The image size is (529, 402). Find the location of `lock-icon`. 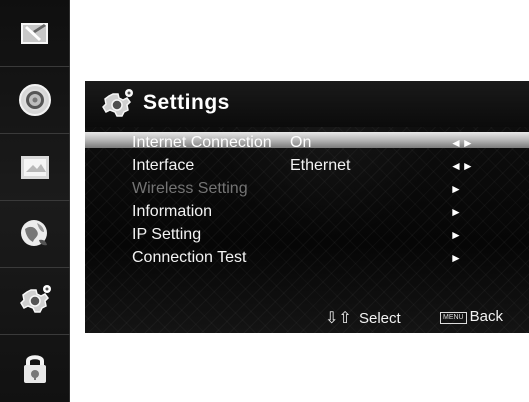

lock-icon is located at coordinates (35, 368).